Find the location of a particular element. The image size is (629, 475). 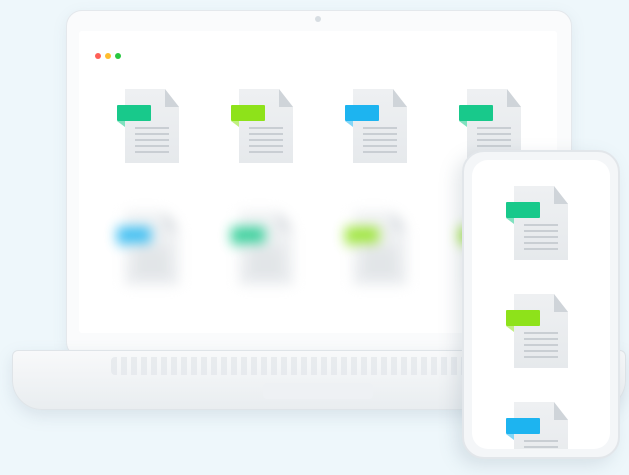

minimize-dot is located at coordinates (108, 56).